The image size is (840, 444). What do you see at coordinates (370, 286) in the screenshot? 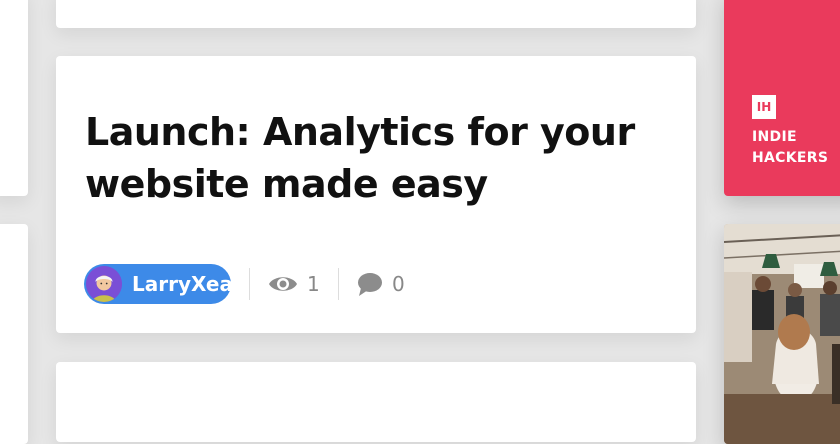
I see `comment-icon` at bounding box center [370, 286].